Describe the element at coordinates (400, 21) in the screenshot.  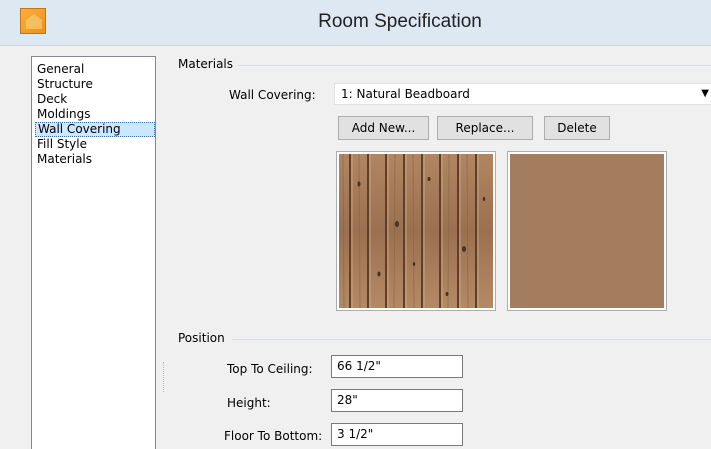
I see `window-title: Room Specification` at that location.